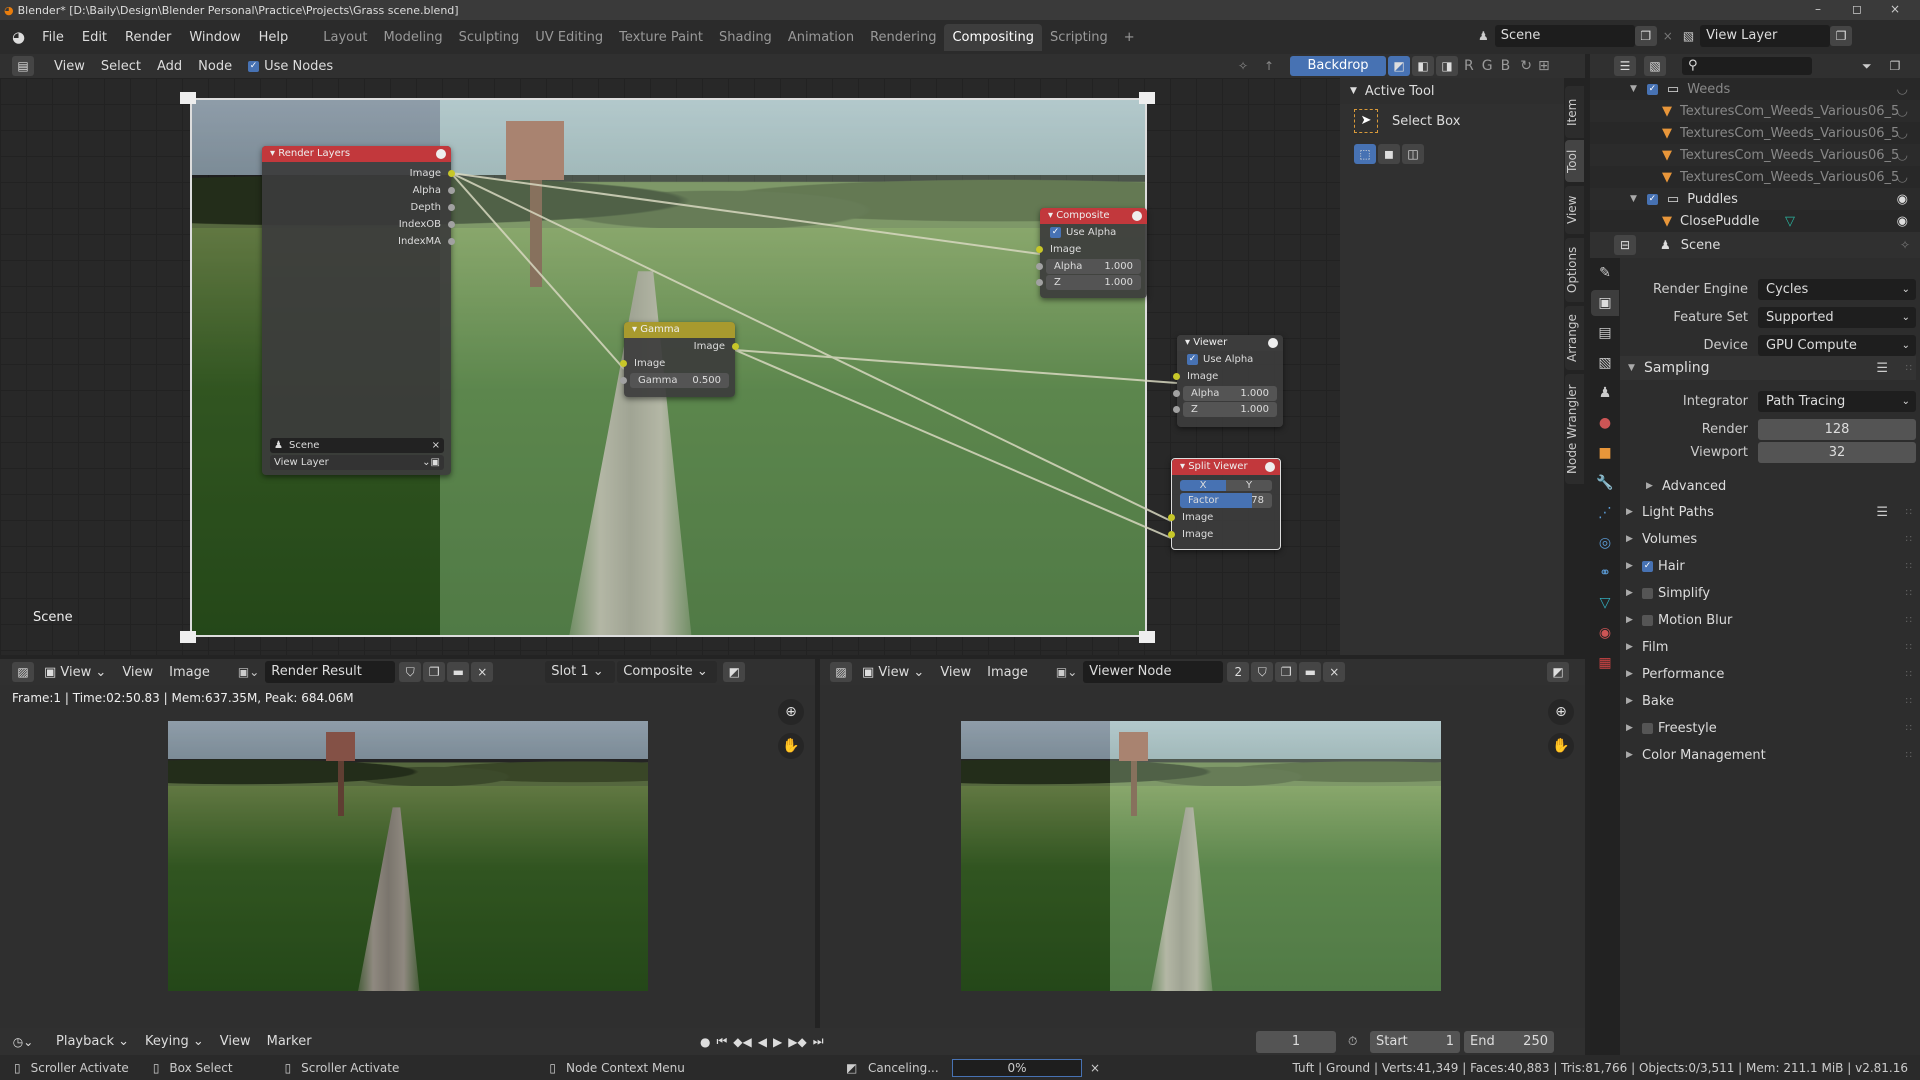 The height and width of the screenshot is (1080, 1920). What do you see at coordinates (1841, 36) in the screenshot?
I see `new-view-layer-button: ❐` at bounding box center [1841, 36].